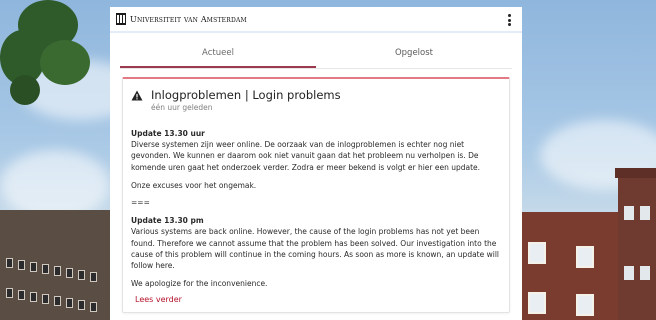 Image resolution: width=656 pixels, height=320 pixels. Describe the element at coordinates (316, 20) in the screenshot. I see `top-bar: Universiteit van Amsterdam` at that location.